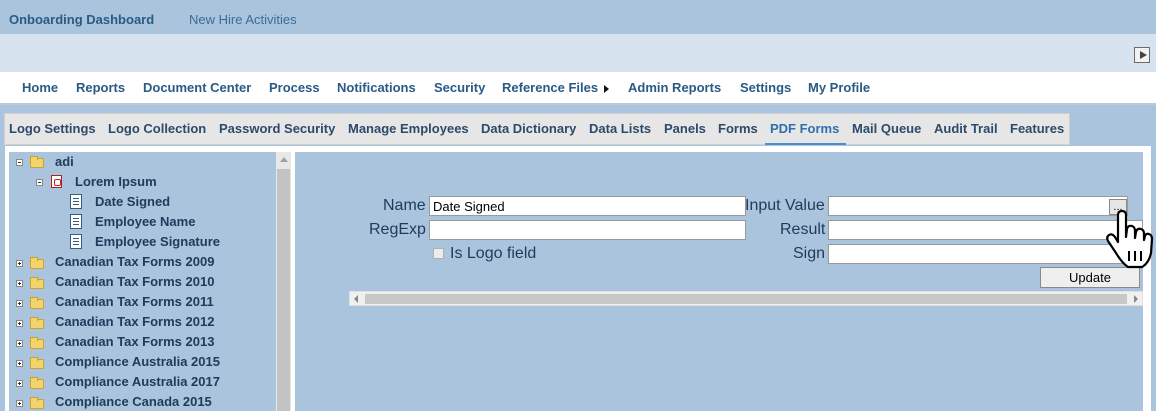  What do you see at coordinates (135, 321) in the screenshot?
I see `tree-folder-label: Canadian Tax Forms 2012` at bounding box center [135, 321].